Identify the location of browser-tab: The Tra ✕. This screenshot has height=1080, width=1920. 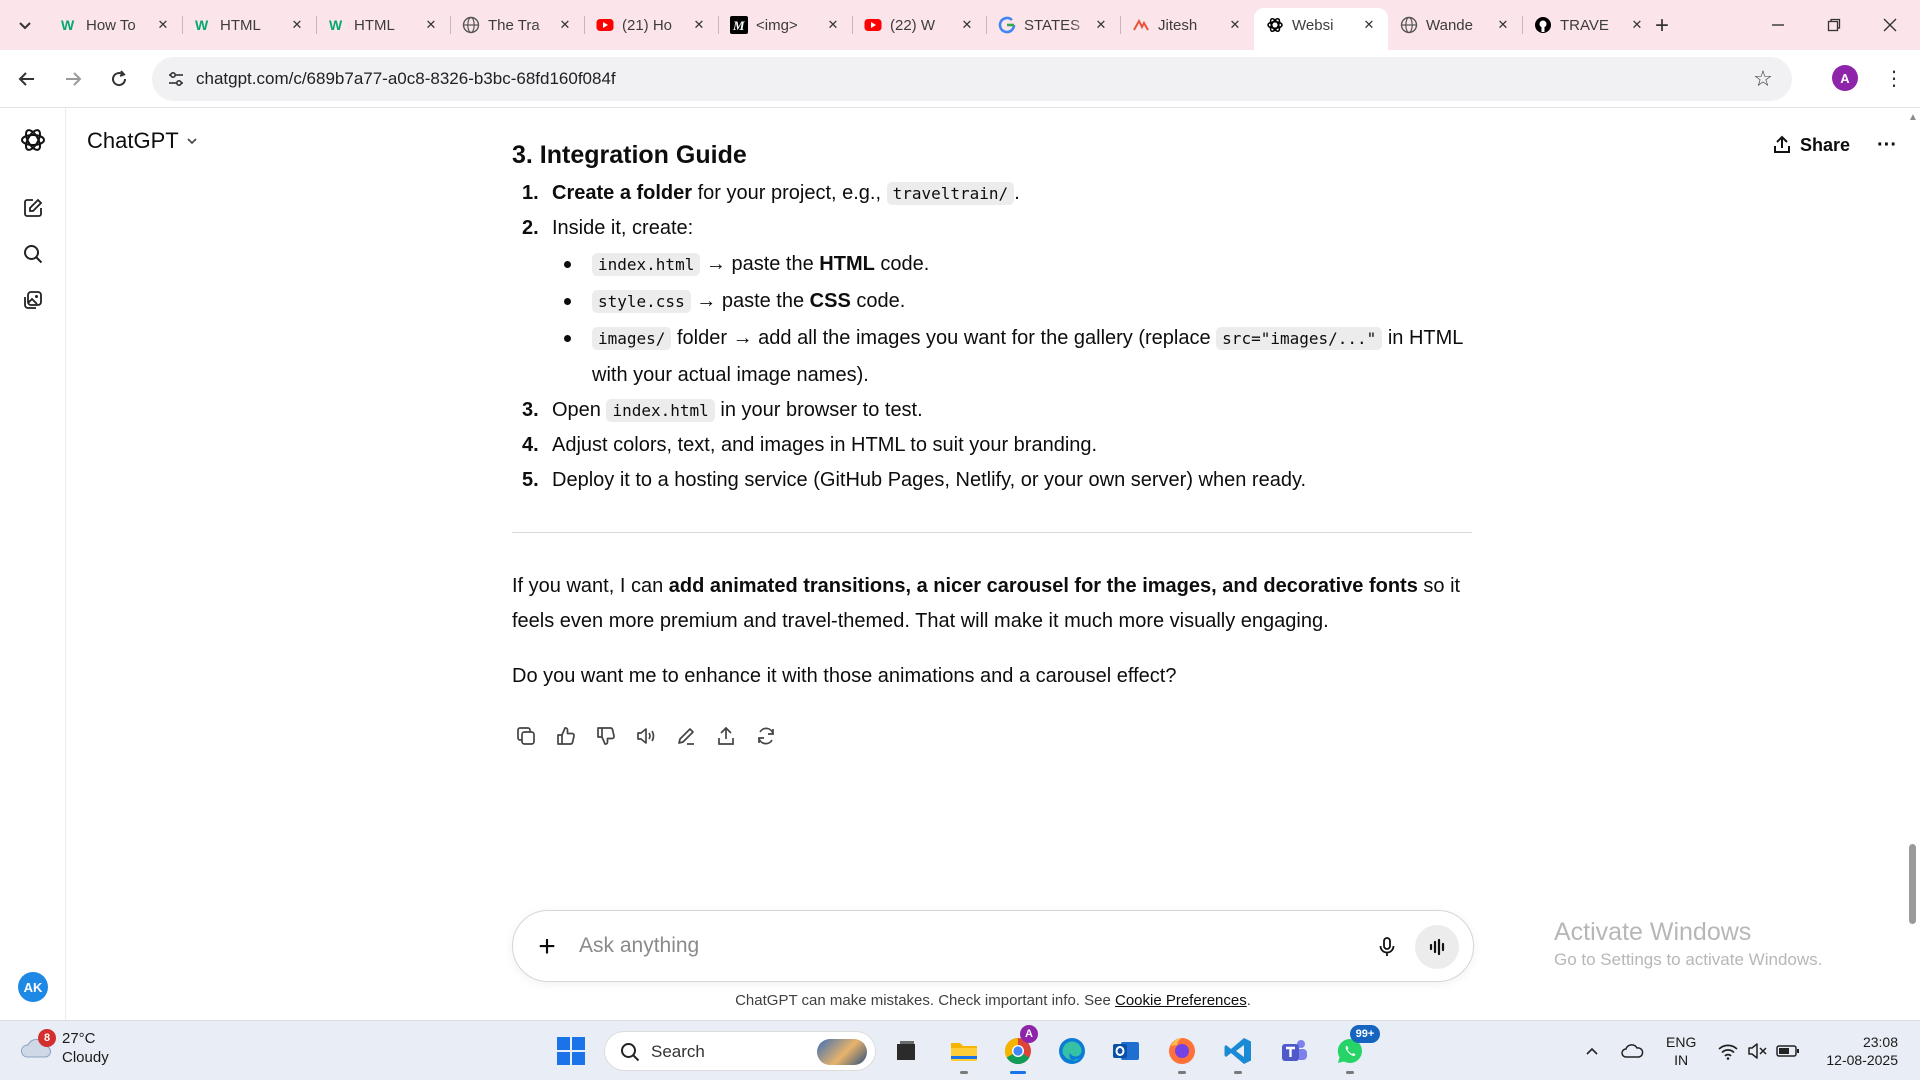
(517, 25).